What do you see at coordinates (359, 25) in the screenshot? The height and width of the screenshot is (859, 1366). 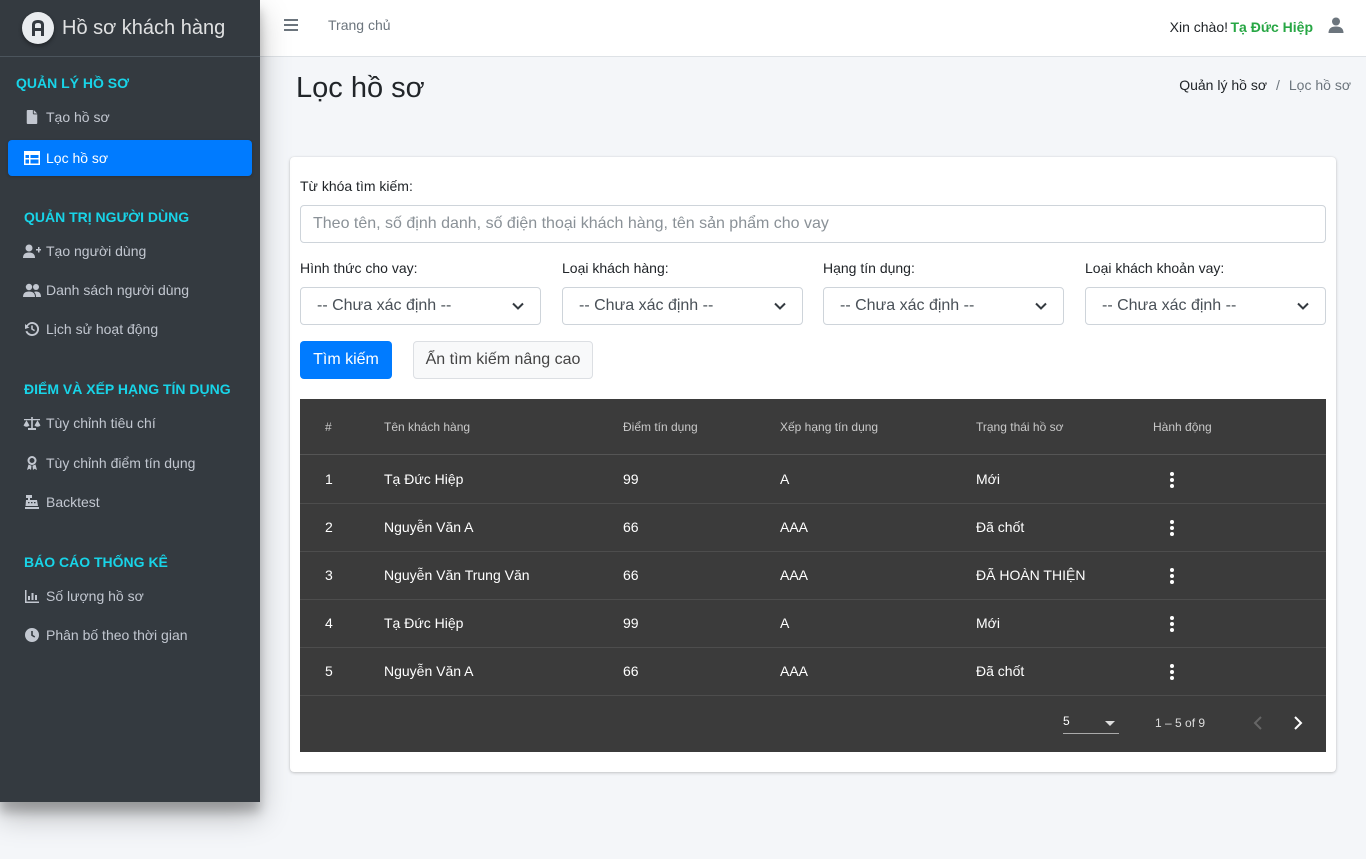 I see `home-link: Trang chủ` at bounding box center [359, 25].